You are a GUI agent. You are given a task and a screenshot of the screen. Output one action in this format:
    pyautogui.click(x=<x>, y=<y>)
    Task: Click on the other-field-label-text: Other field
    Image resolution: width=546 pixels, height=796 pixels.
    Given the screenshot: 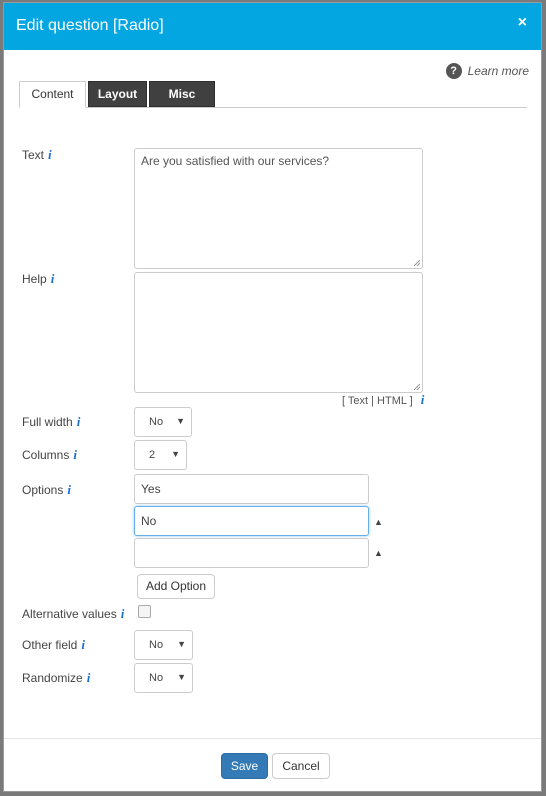 What is the action you would take?
    pyautogui.click(x=50, y=645)
    